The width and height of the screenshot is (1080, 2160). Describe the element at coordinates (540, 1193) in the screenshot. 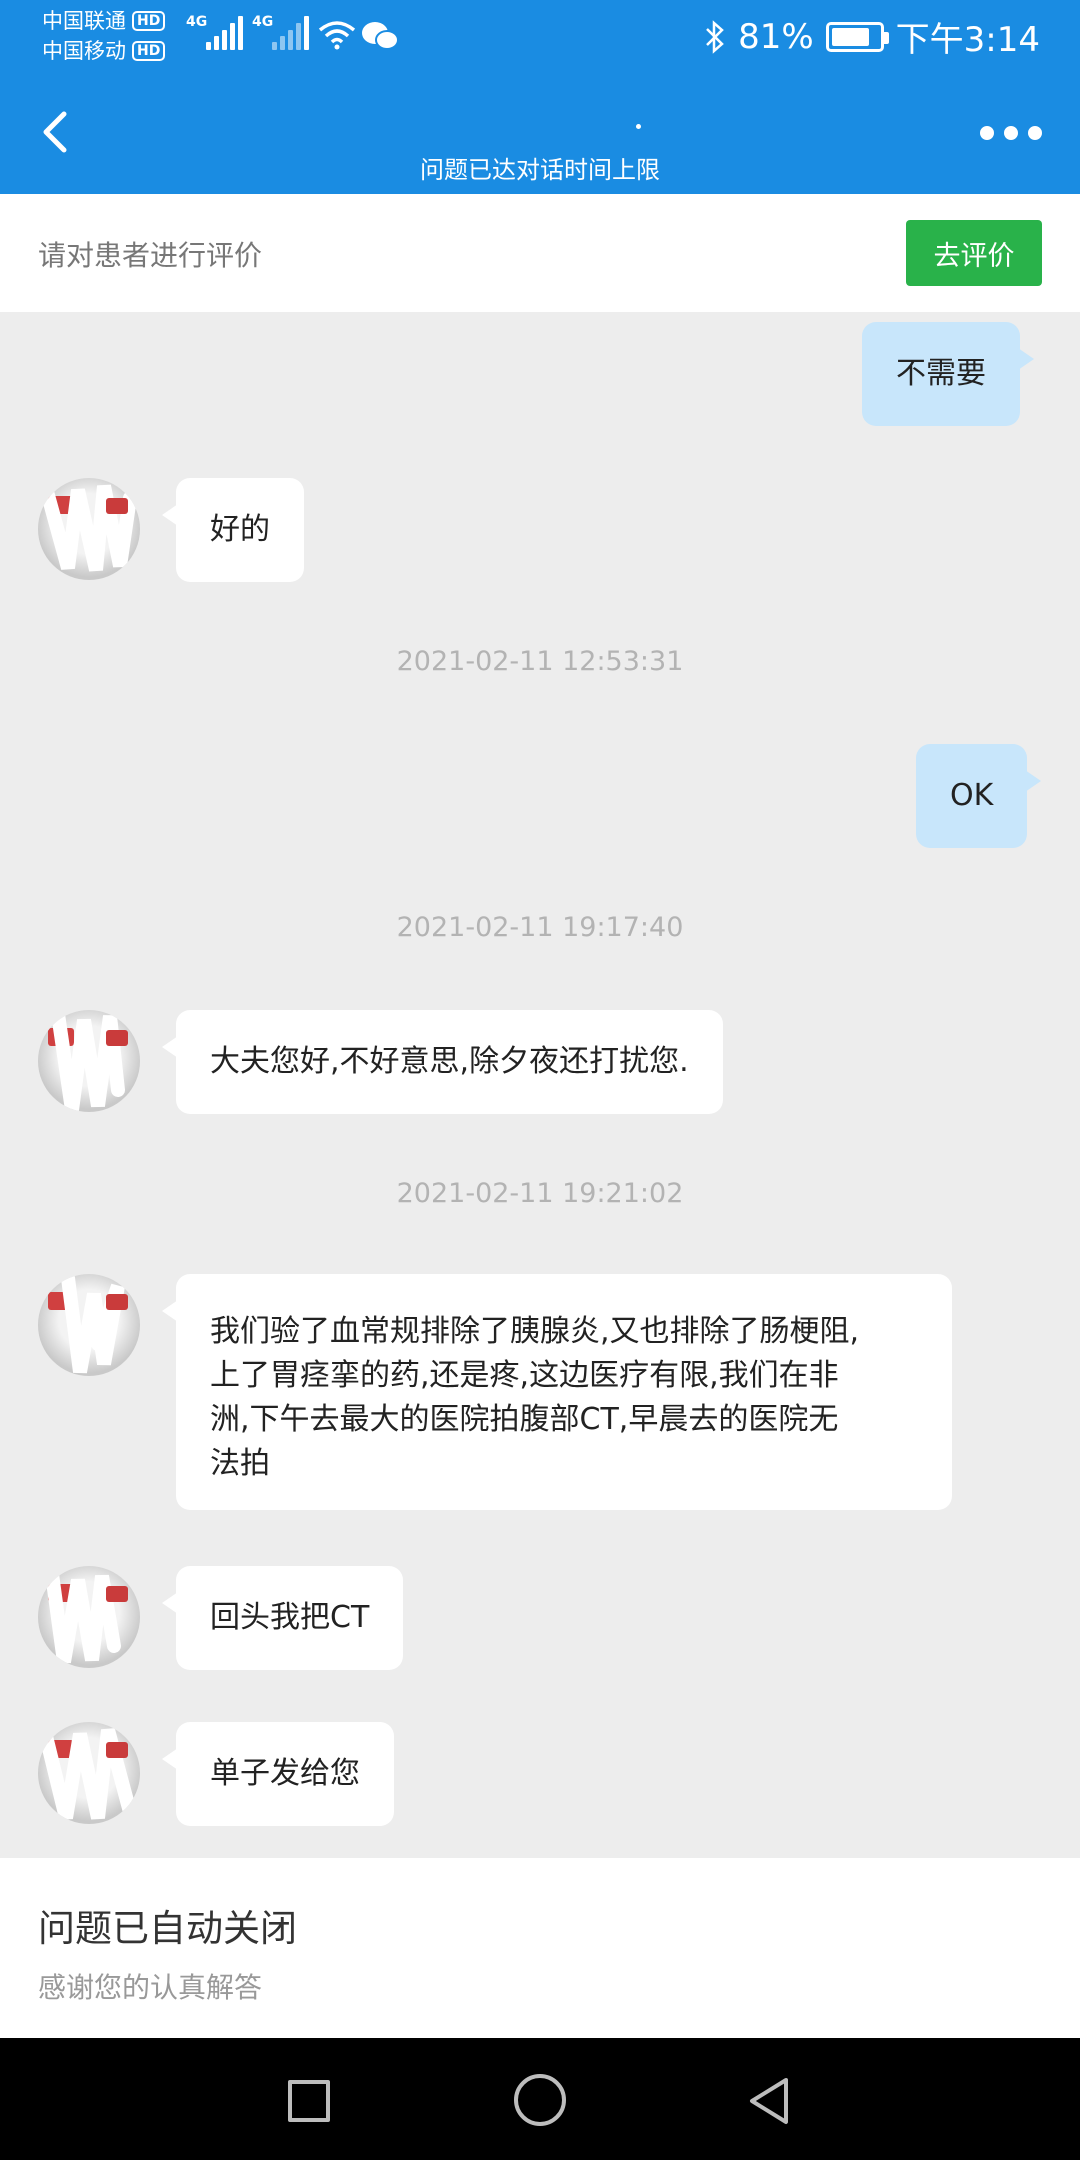

I see `timestamp: 2021-02-11 19:21:02` at that location.